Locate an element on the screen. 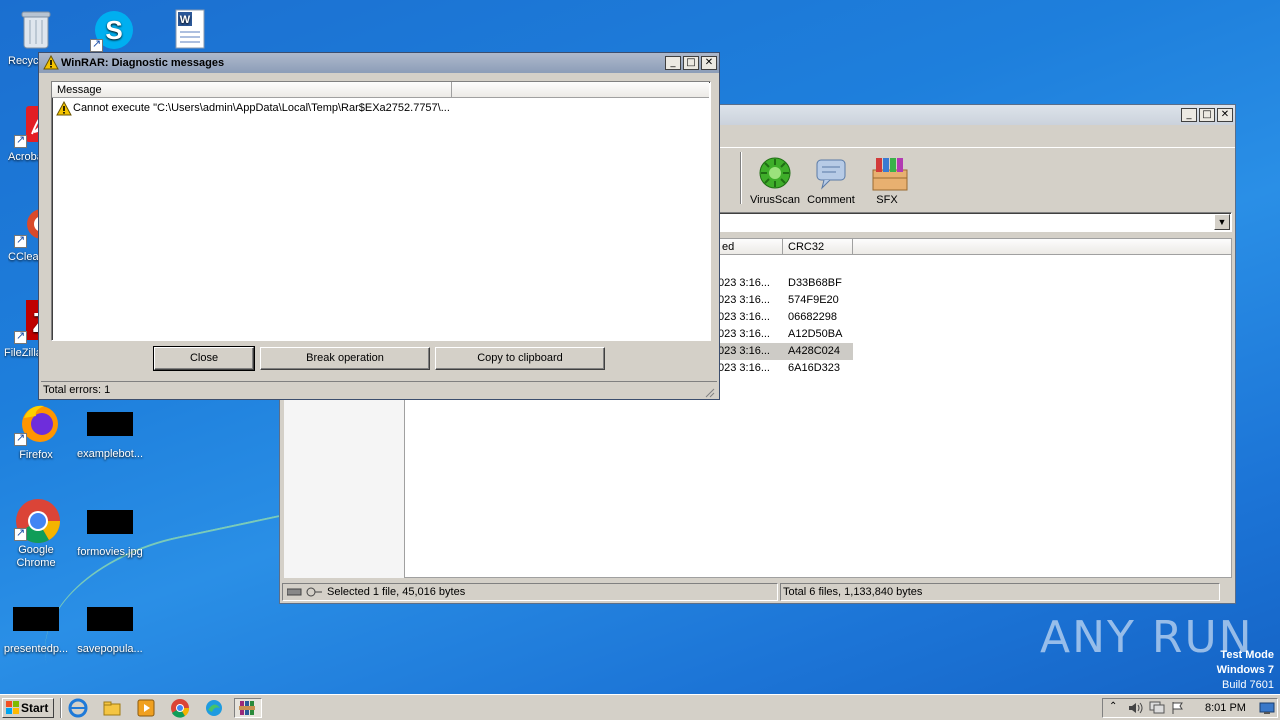 This screenshot has height=720, width=1280. column-header-message: Message is located at coordinates (252, 90).